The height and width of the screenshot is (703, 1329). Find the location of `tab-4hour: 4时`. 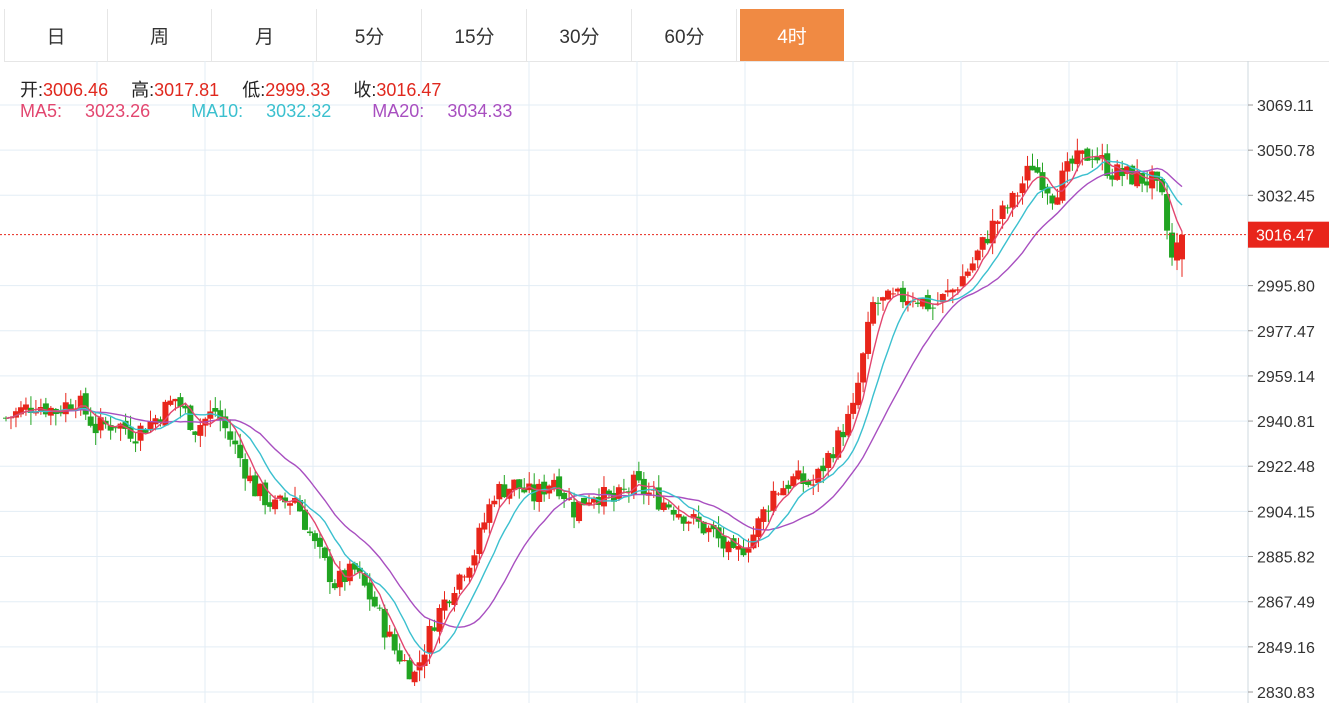

tab-4hour: 4时 is located at coordinates (792, 35).